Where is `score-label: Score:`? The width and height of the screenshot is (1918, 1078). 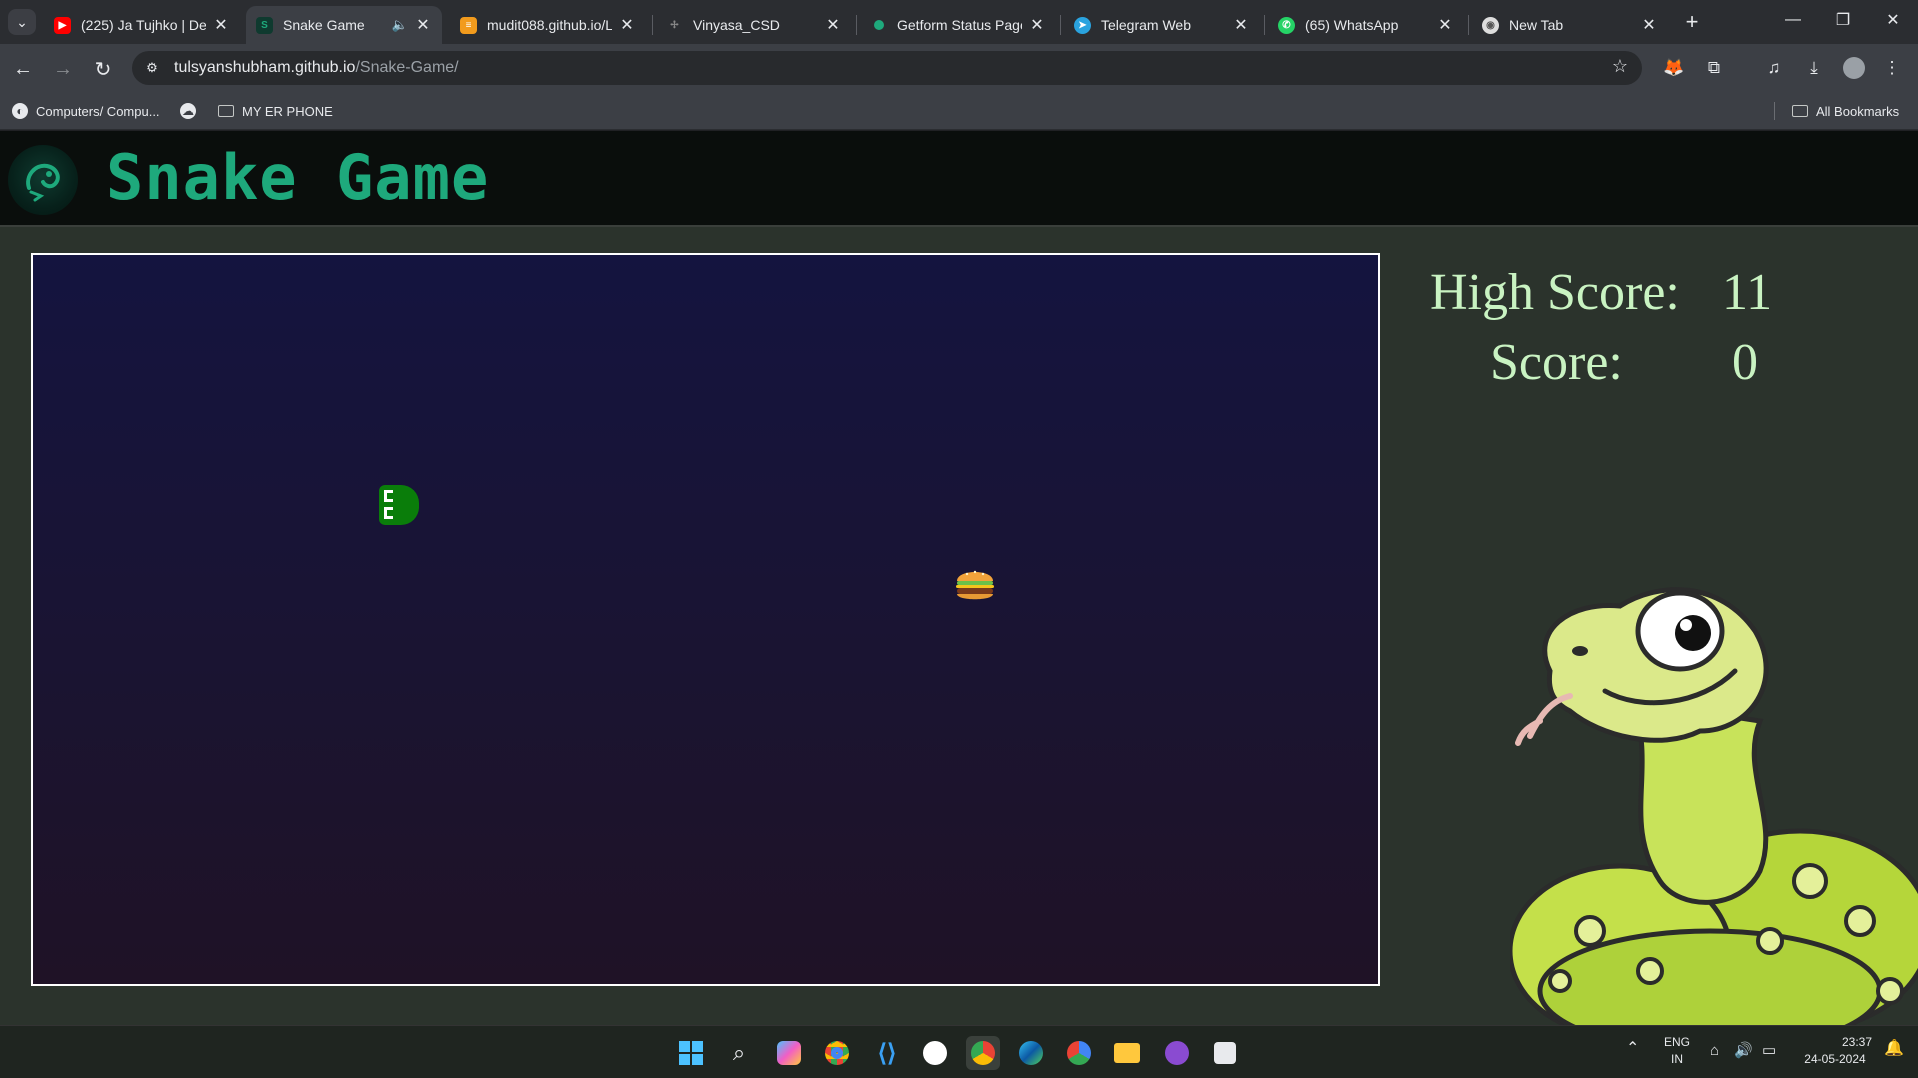
score-label: Score: is located at coordinates (1556, 362).